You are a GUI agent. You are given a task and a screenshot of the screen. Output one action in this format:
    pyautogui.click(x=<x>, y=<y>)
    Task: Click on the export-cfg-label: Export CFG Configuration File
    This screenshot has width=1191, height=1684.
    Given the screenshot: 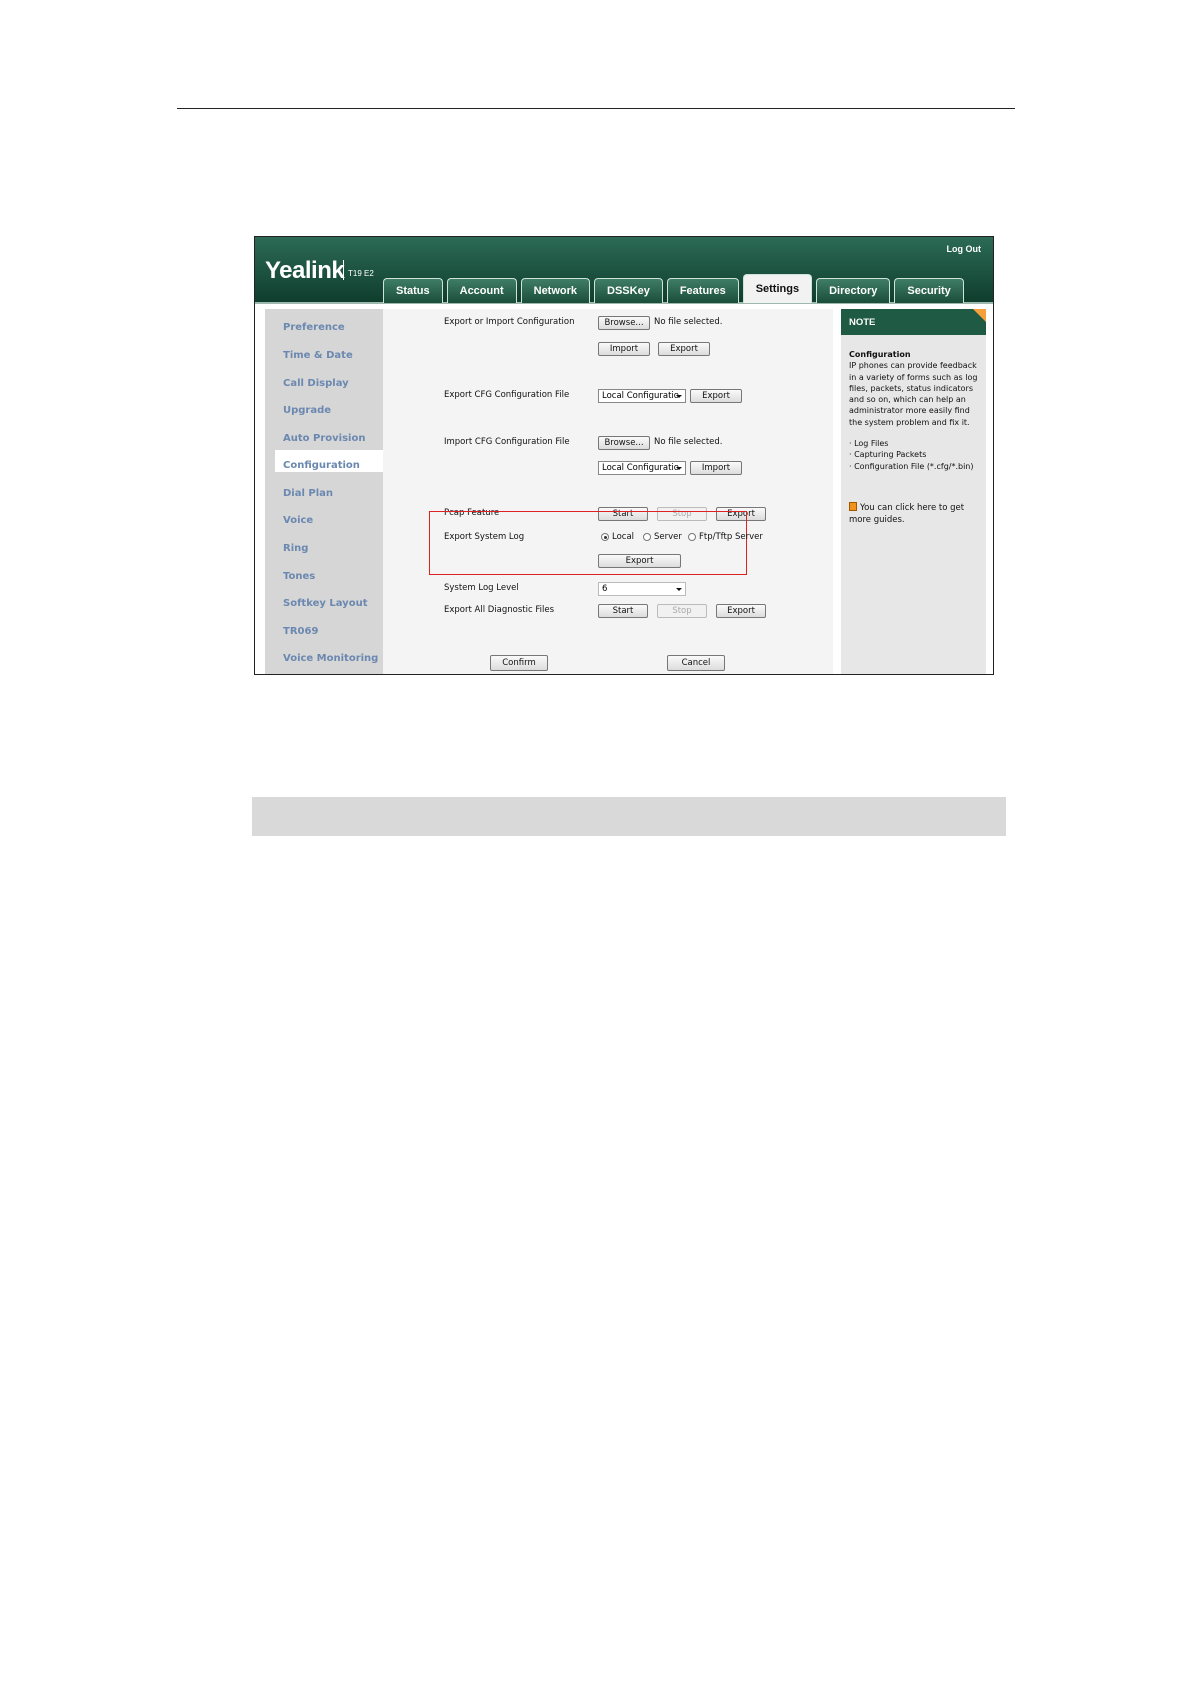 What is the action you would take?
    pyautogui.click(x=507, y=395)
    